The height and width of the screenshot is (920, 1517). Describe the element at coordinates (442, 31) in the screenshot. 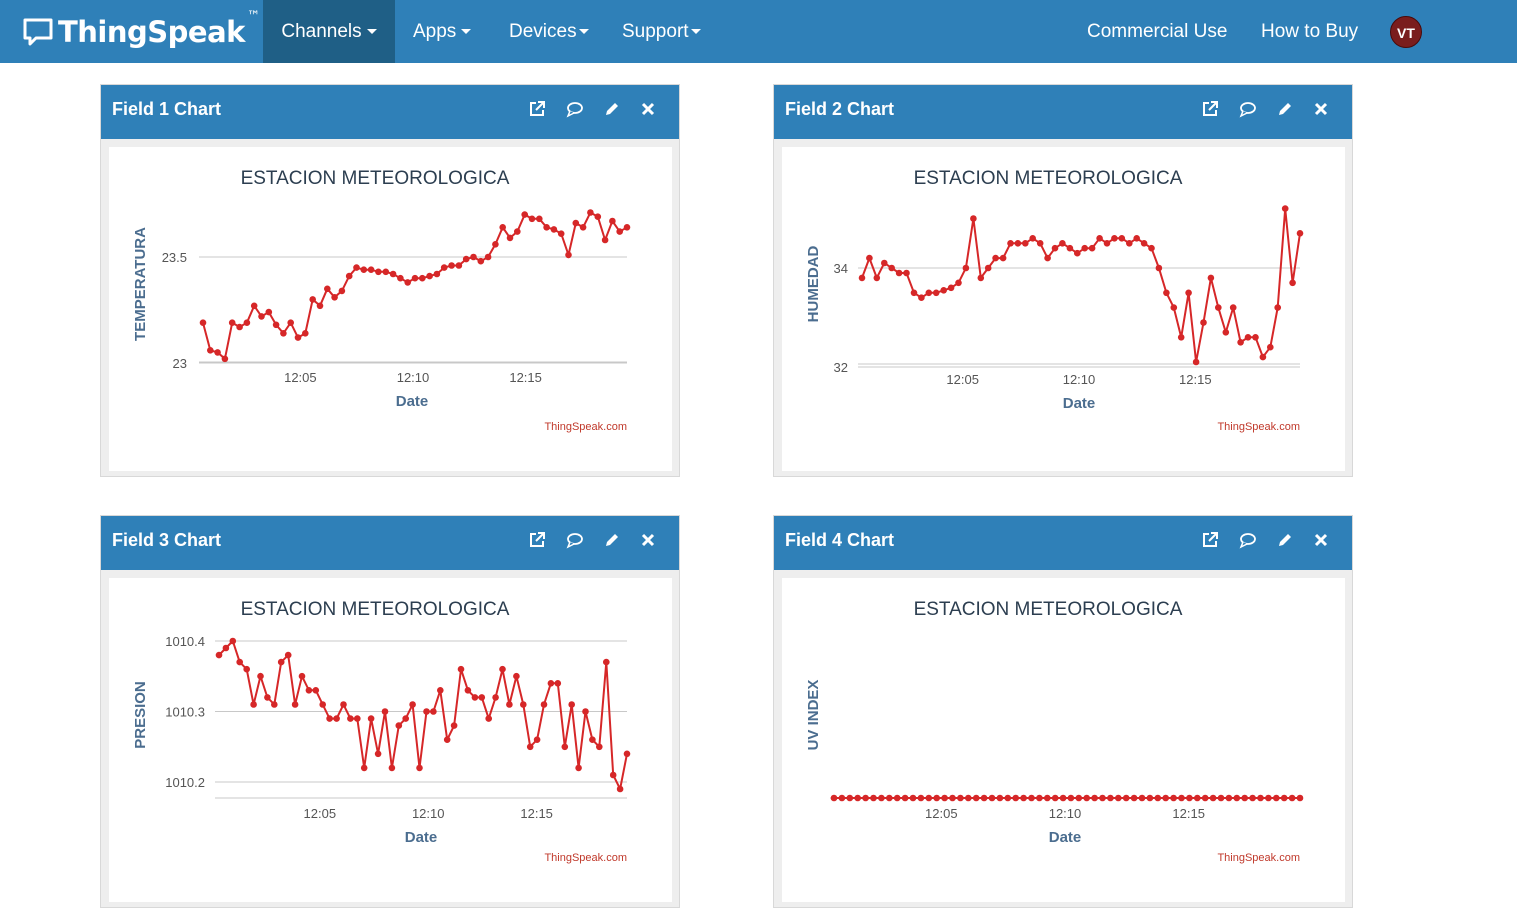

I see `nav-apps-menu: Apps` at that location.